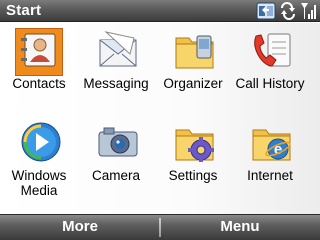 The height and width of the screenshot is (240, 320). What do you see at coordinates (41, 142) in the screenshot?
I see `windows-media-icon` at bounding box center [41, 142].